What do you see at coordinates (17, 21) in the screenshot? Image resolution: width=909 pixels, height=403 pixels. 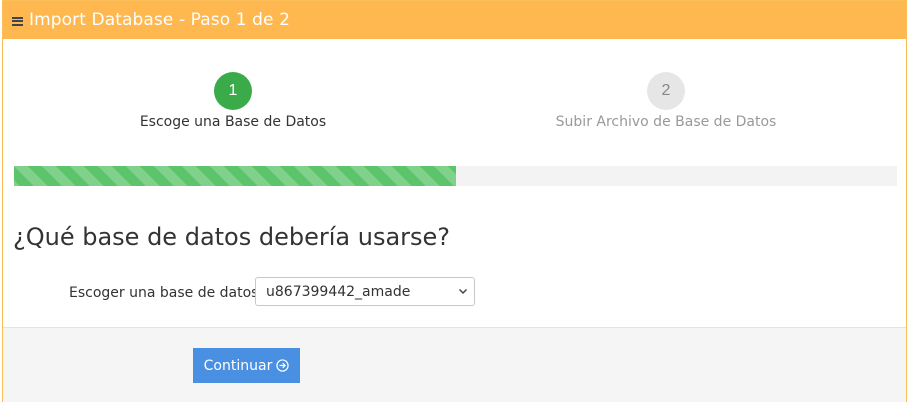 I see `hamburger-icon` at bounding box center [17, 21].